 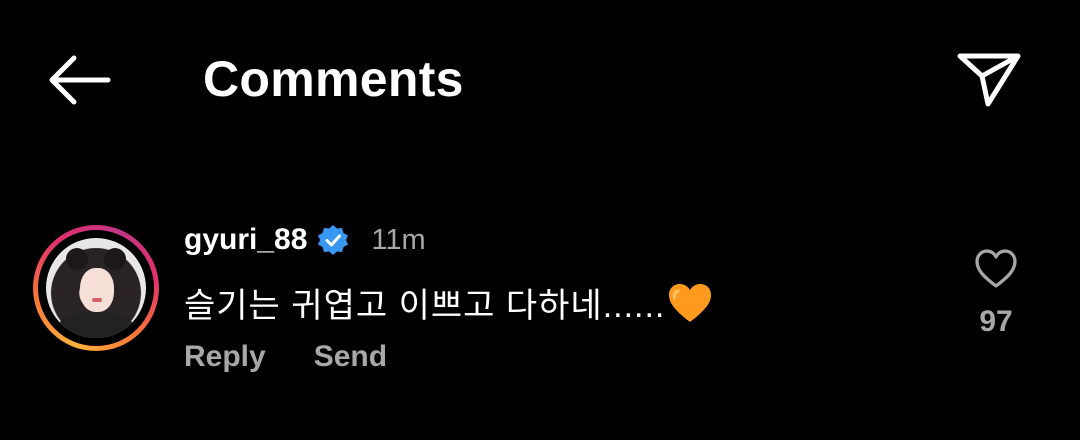 I want to click on avatar-lips, so click(x=97, y=300).